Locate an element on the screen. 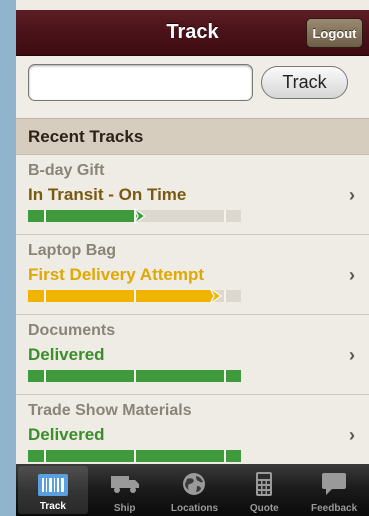  speech-bubble-icon is located at coordinates (334, 486).